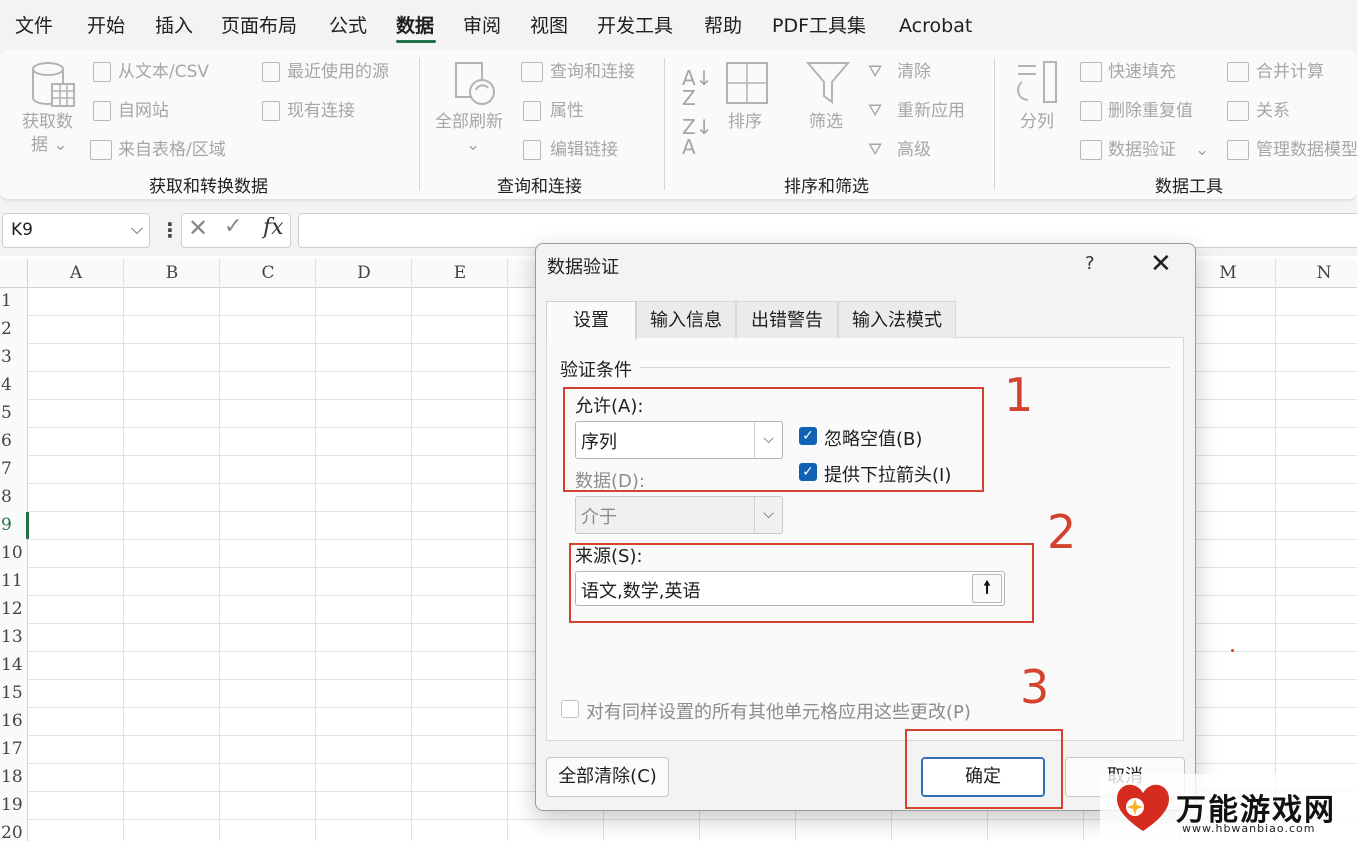 This screenshot has width=1357, height=841. Describe the element at coordinates (13, 721) in the screenshot. I see `row-header: 16` at that location.